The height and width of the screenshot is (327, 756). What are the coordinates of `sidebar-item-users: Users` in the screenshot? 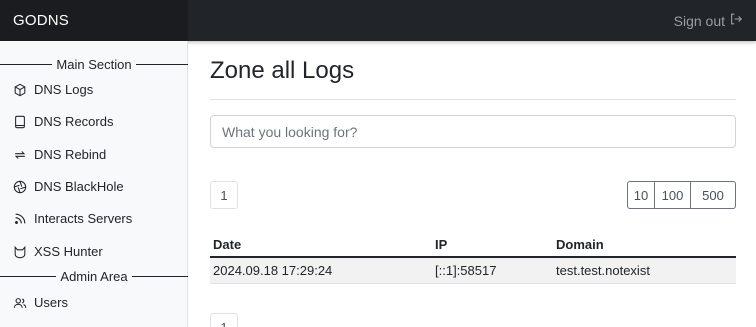 It's located at (40, 302).